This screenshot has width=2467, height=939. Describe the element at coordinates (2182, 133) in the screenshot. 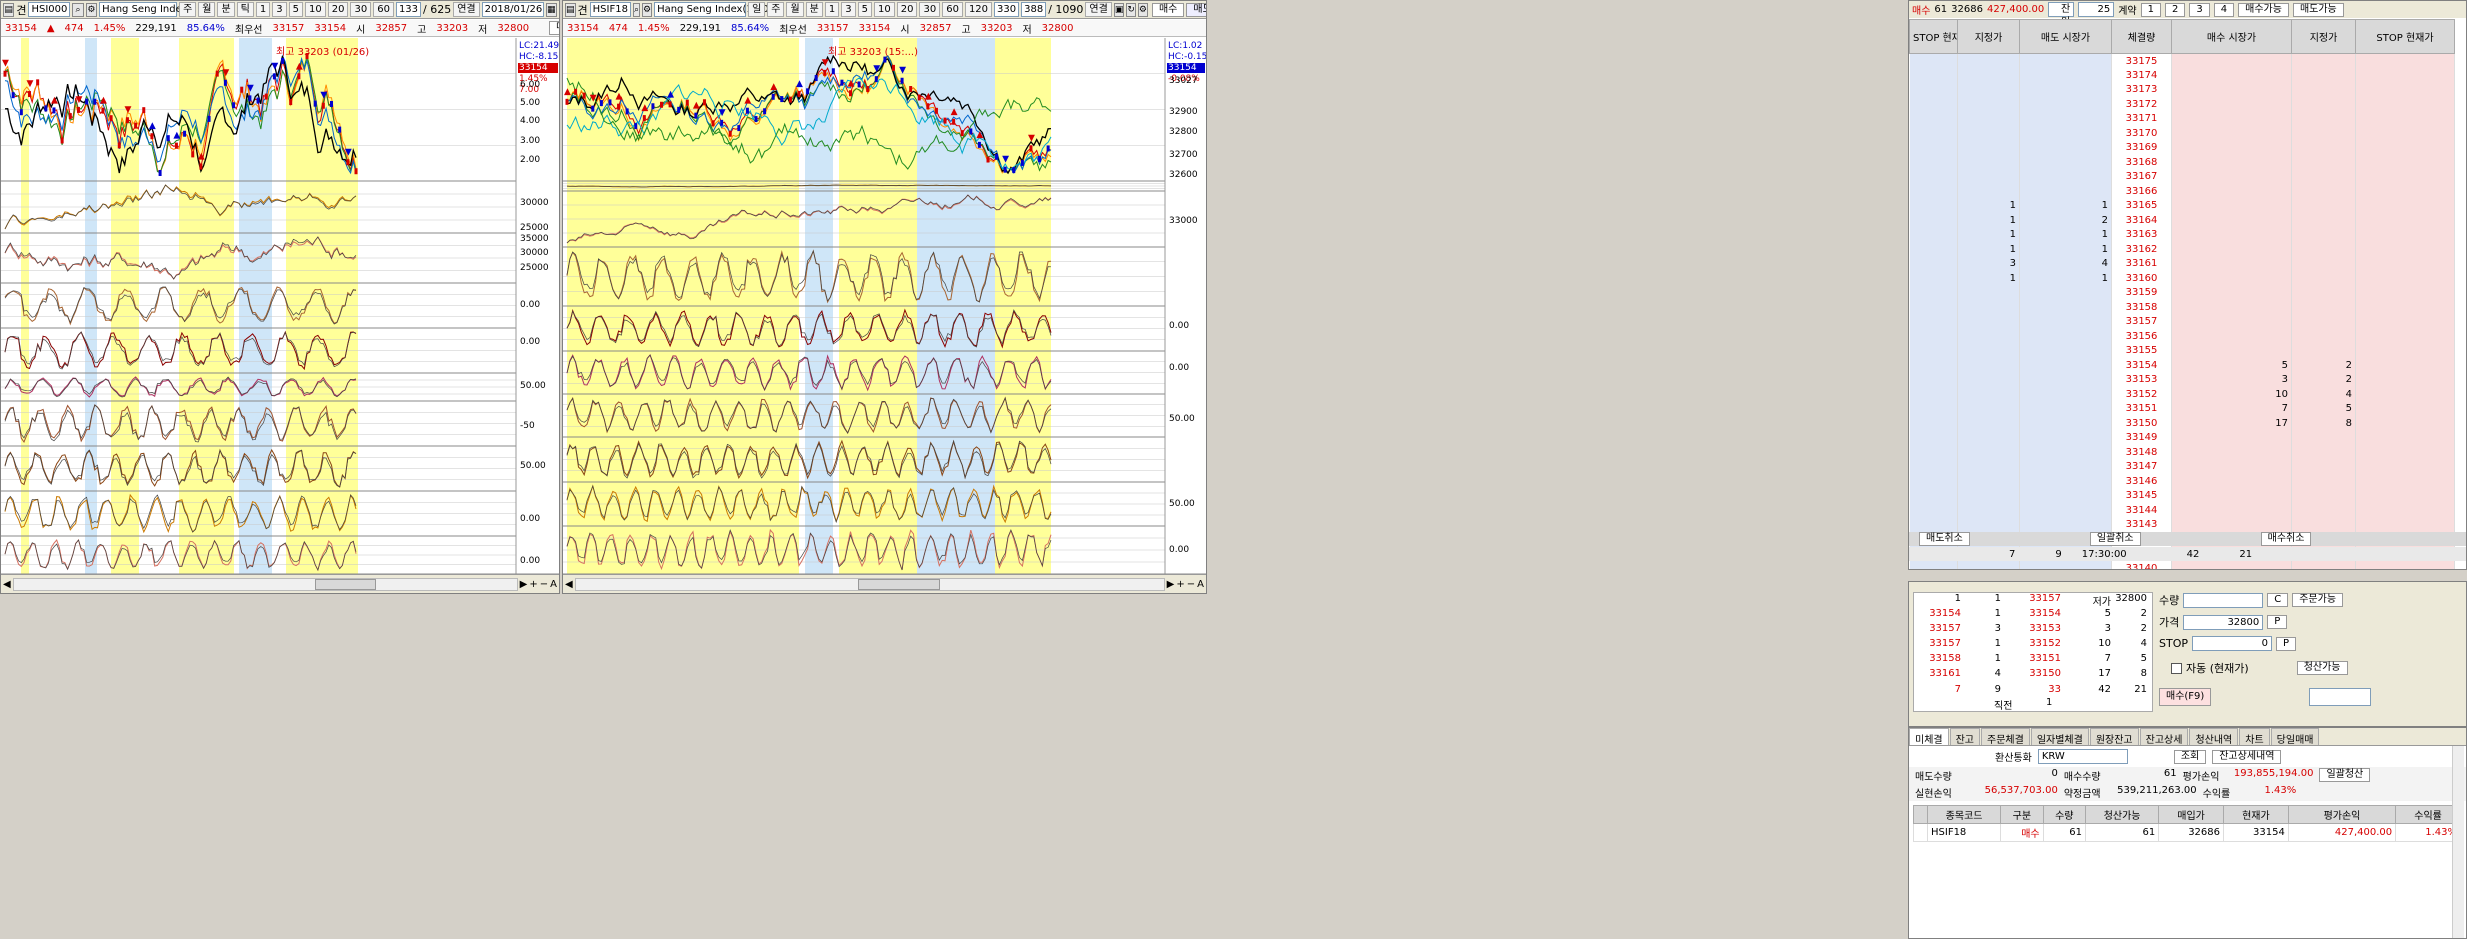

I see `book-row: 33170` at that location.